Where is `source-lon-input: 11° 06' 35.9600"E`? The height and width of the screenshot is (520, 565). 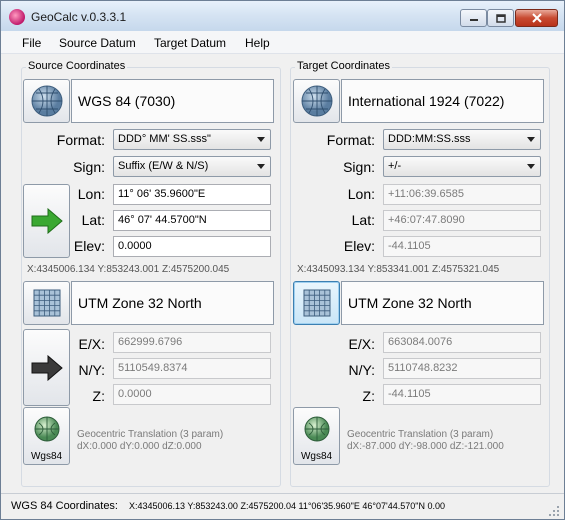 source-lon-input: 11° 06' 35.9600"E is located at coordinates (192, 194).